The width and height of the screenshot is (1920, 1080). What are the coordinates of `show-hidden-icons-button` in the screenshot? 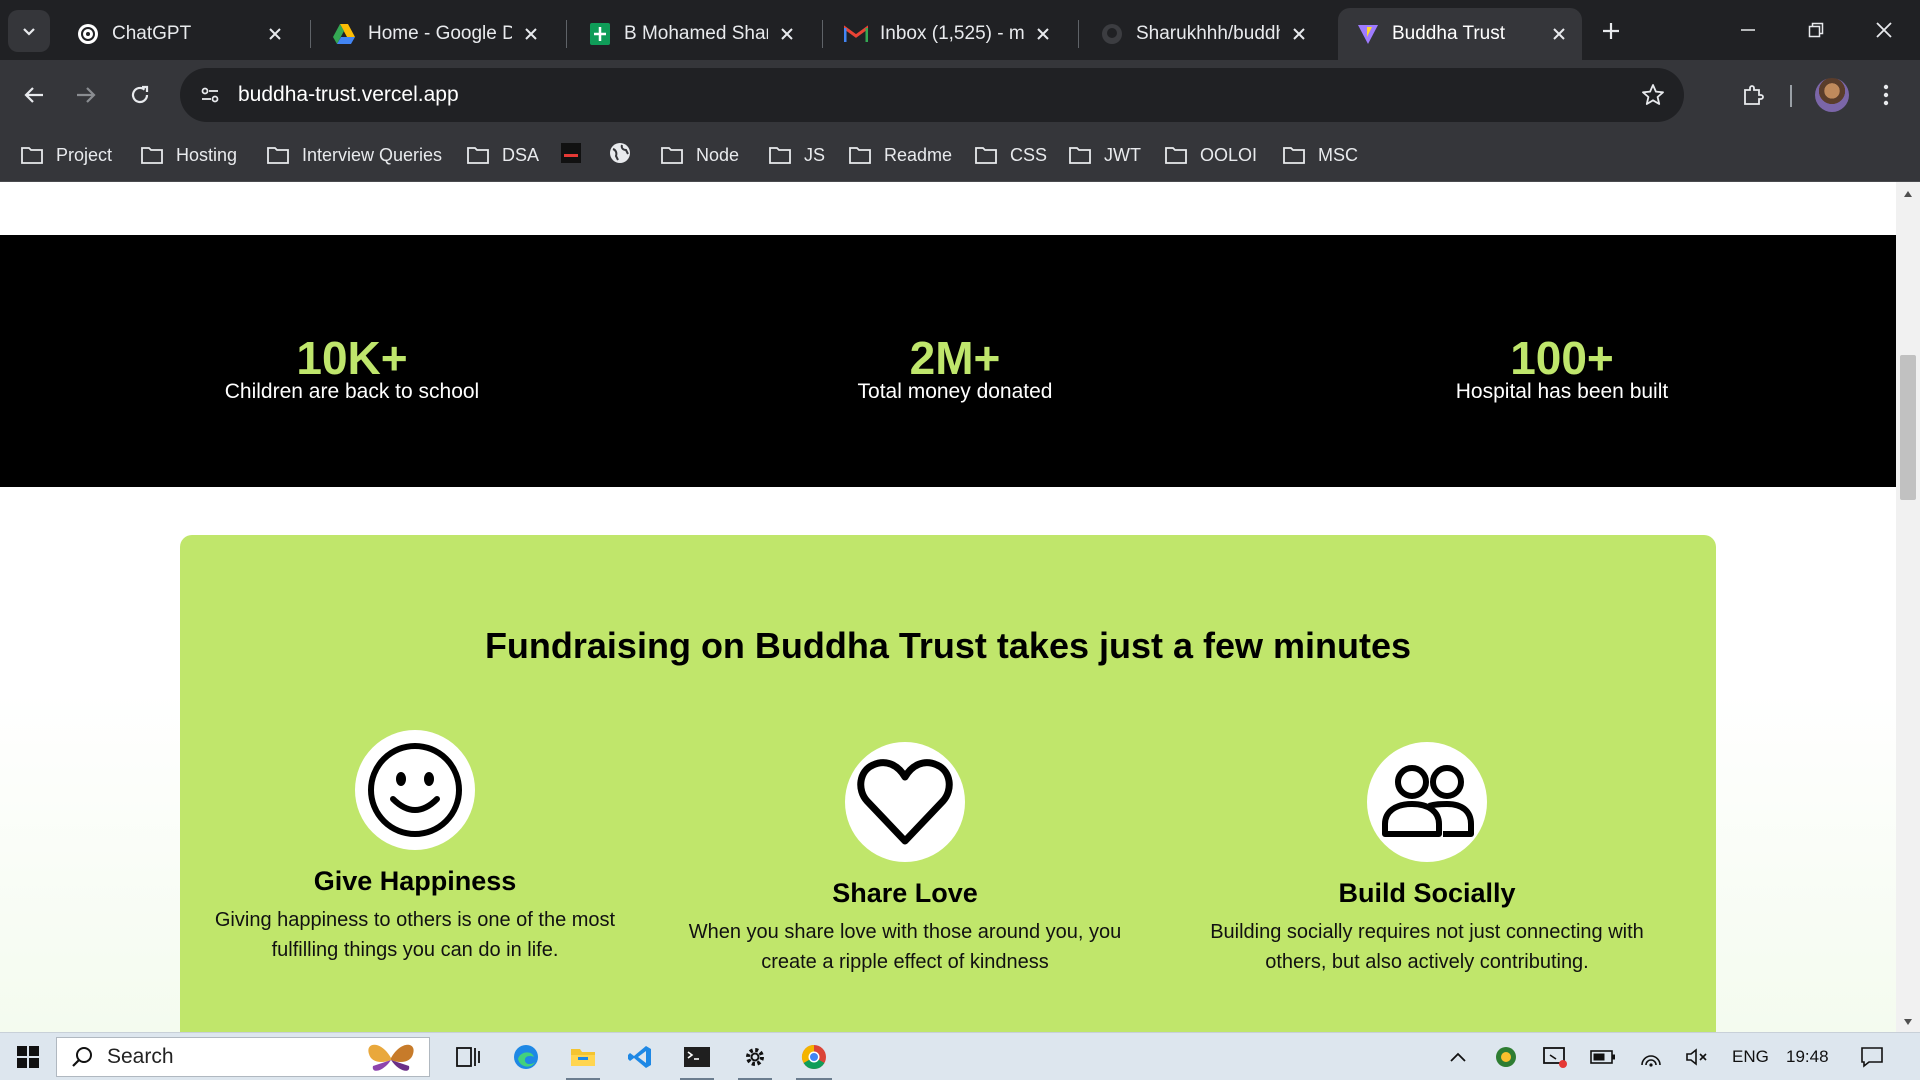 It's located at (1458, 1056).